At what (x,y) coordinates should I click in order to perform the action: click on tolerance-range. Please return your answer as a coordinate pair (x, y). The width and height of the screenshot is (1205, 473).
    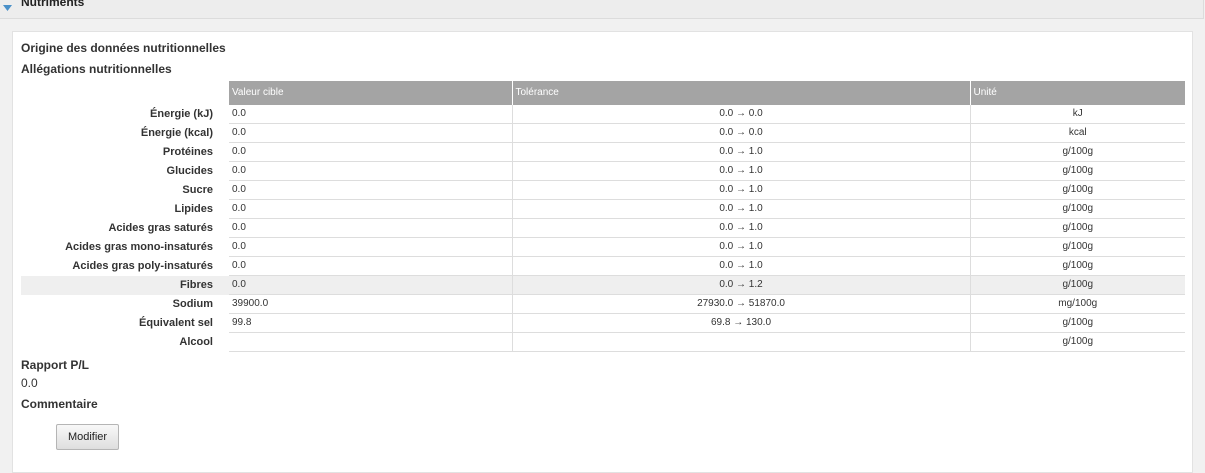
    Looking at the image, I should click on (741, 342).